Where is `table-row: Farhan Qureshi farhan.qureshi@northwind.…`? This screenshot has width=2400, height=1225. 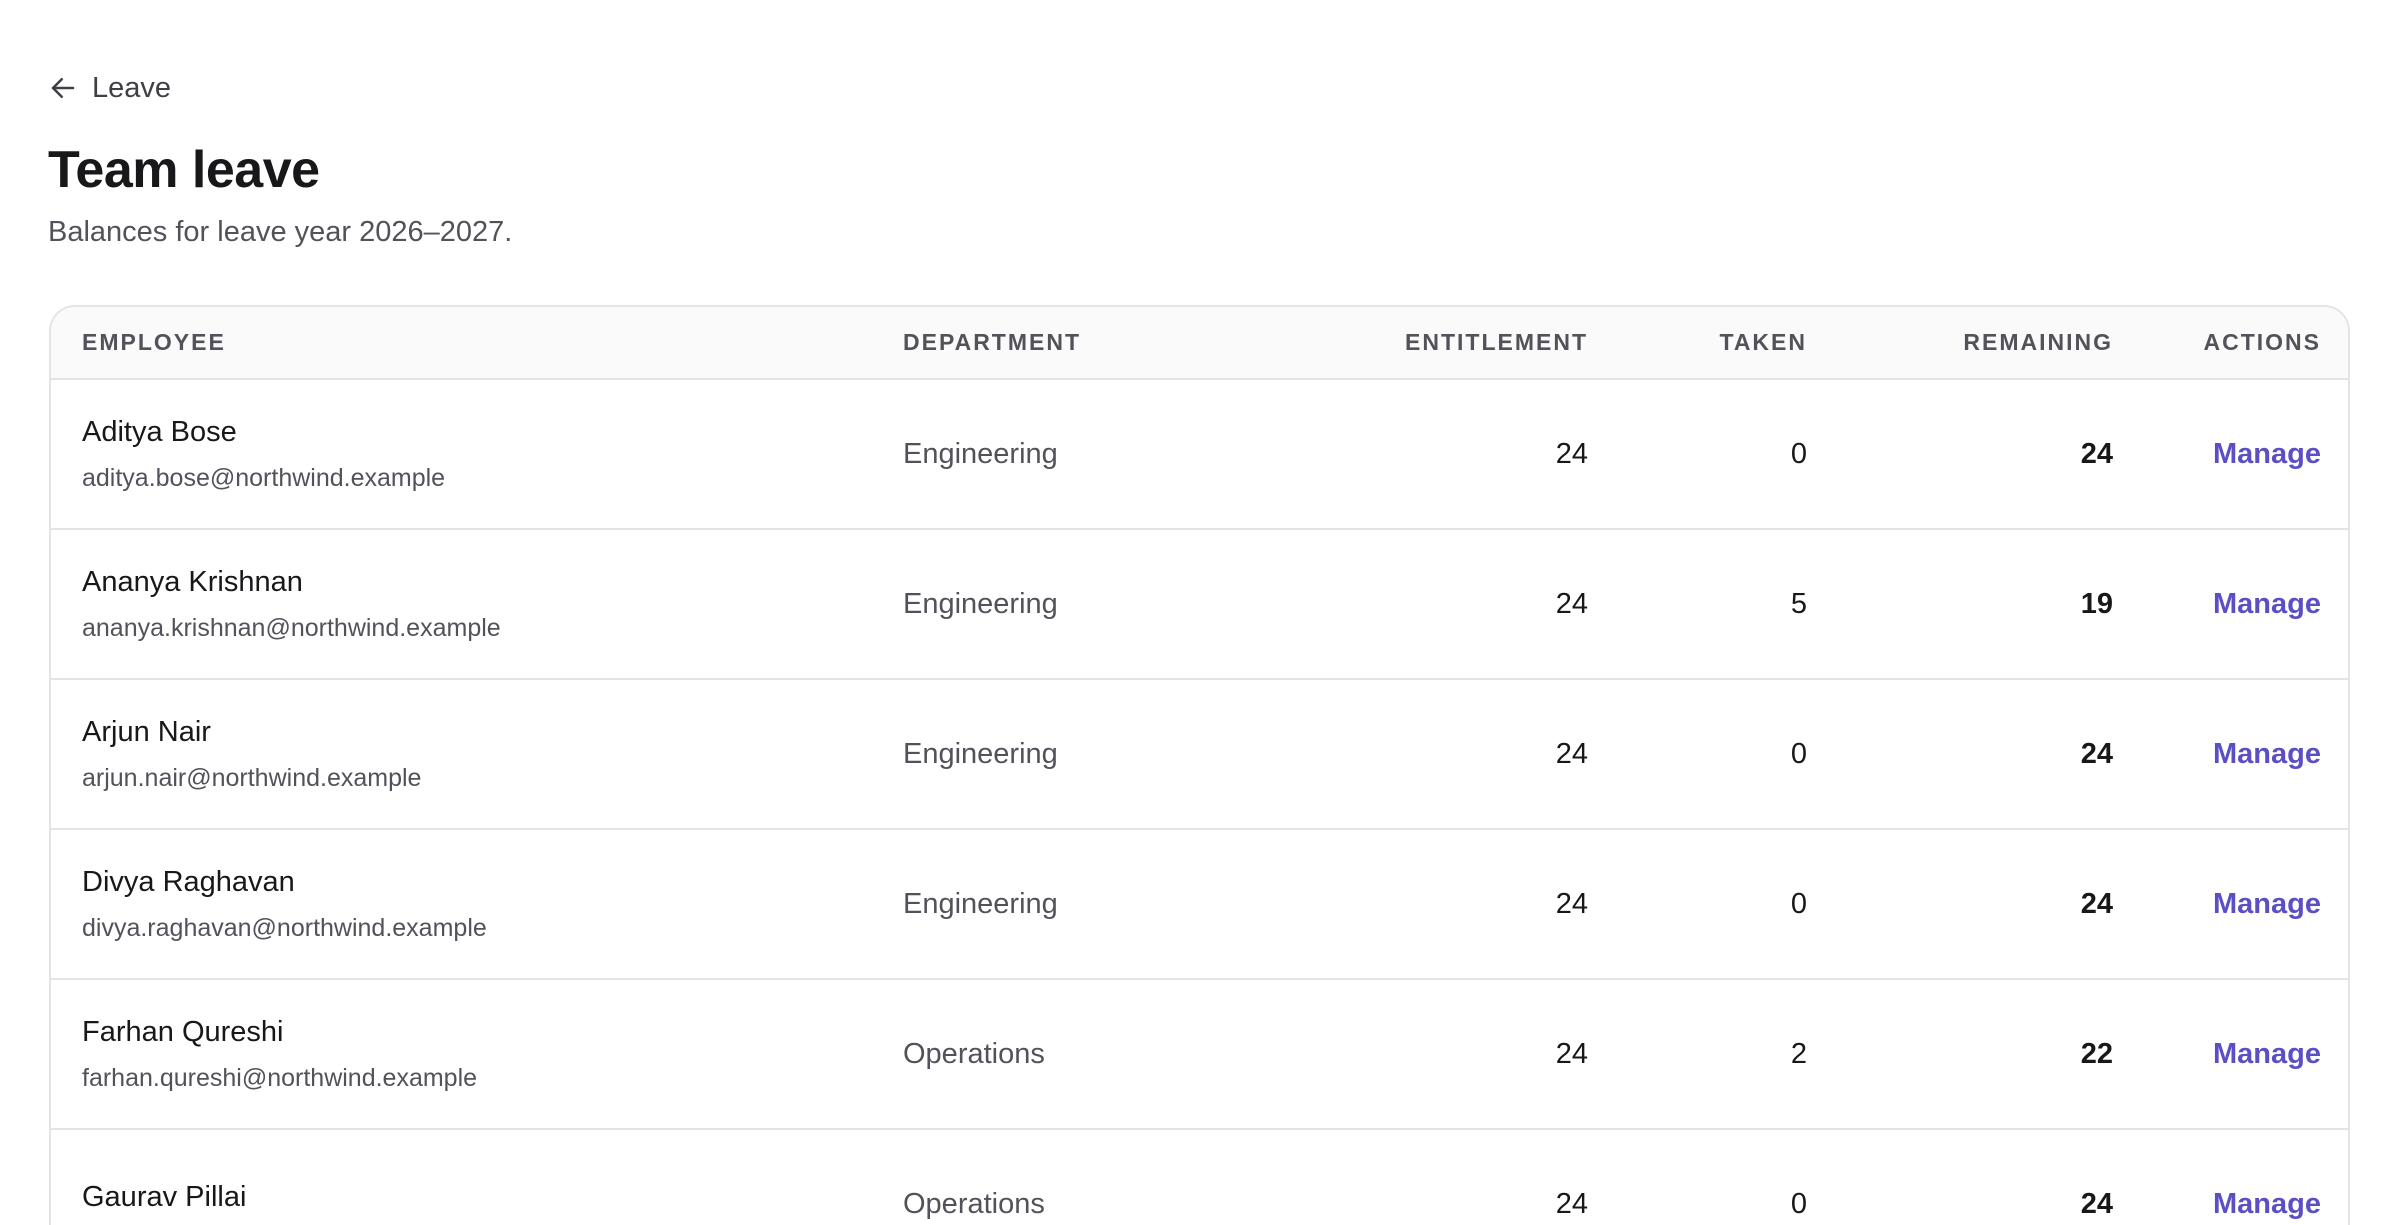
table-row: Farhan Qureshi farhan.qureshi@northwind.… is located at coordinates (1199, 1054).